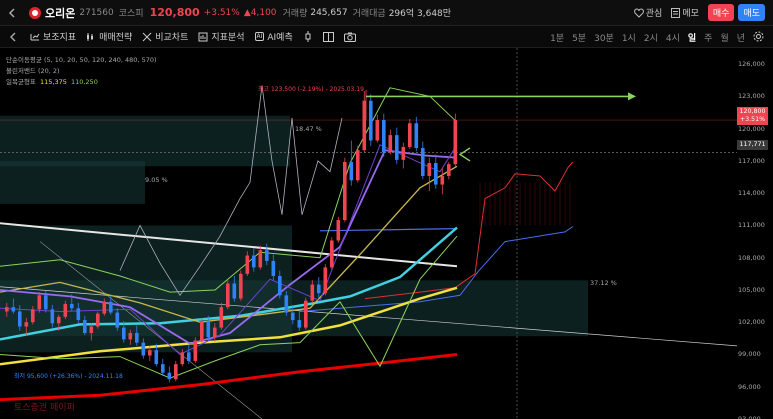 The width and height of the screenshot is (773, 419). I want to click on pct-label-2: 9.05 %, so click(156, 180).